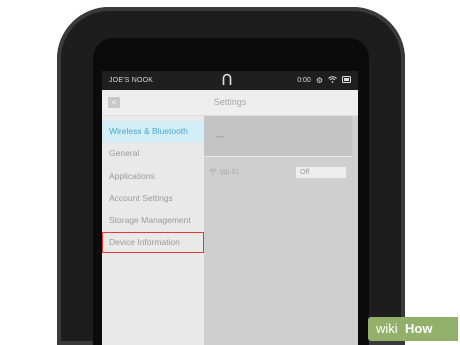  I want to click on status-icons: 0:00 ⚙, so click(324, 80).